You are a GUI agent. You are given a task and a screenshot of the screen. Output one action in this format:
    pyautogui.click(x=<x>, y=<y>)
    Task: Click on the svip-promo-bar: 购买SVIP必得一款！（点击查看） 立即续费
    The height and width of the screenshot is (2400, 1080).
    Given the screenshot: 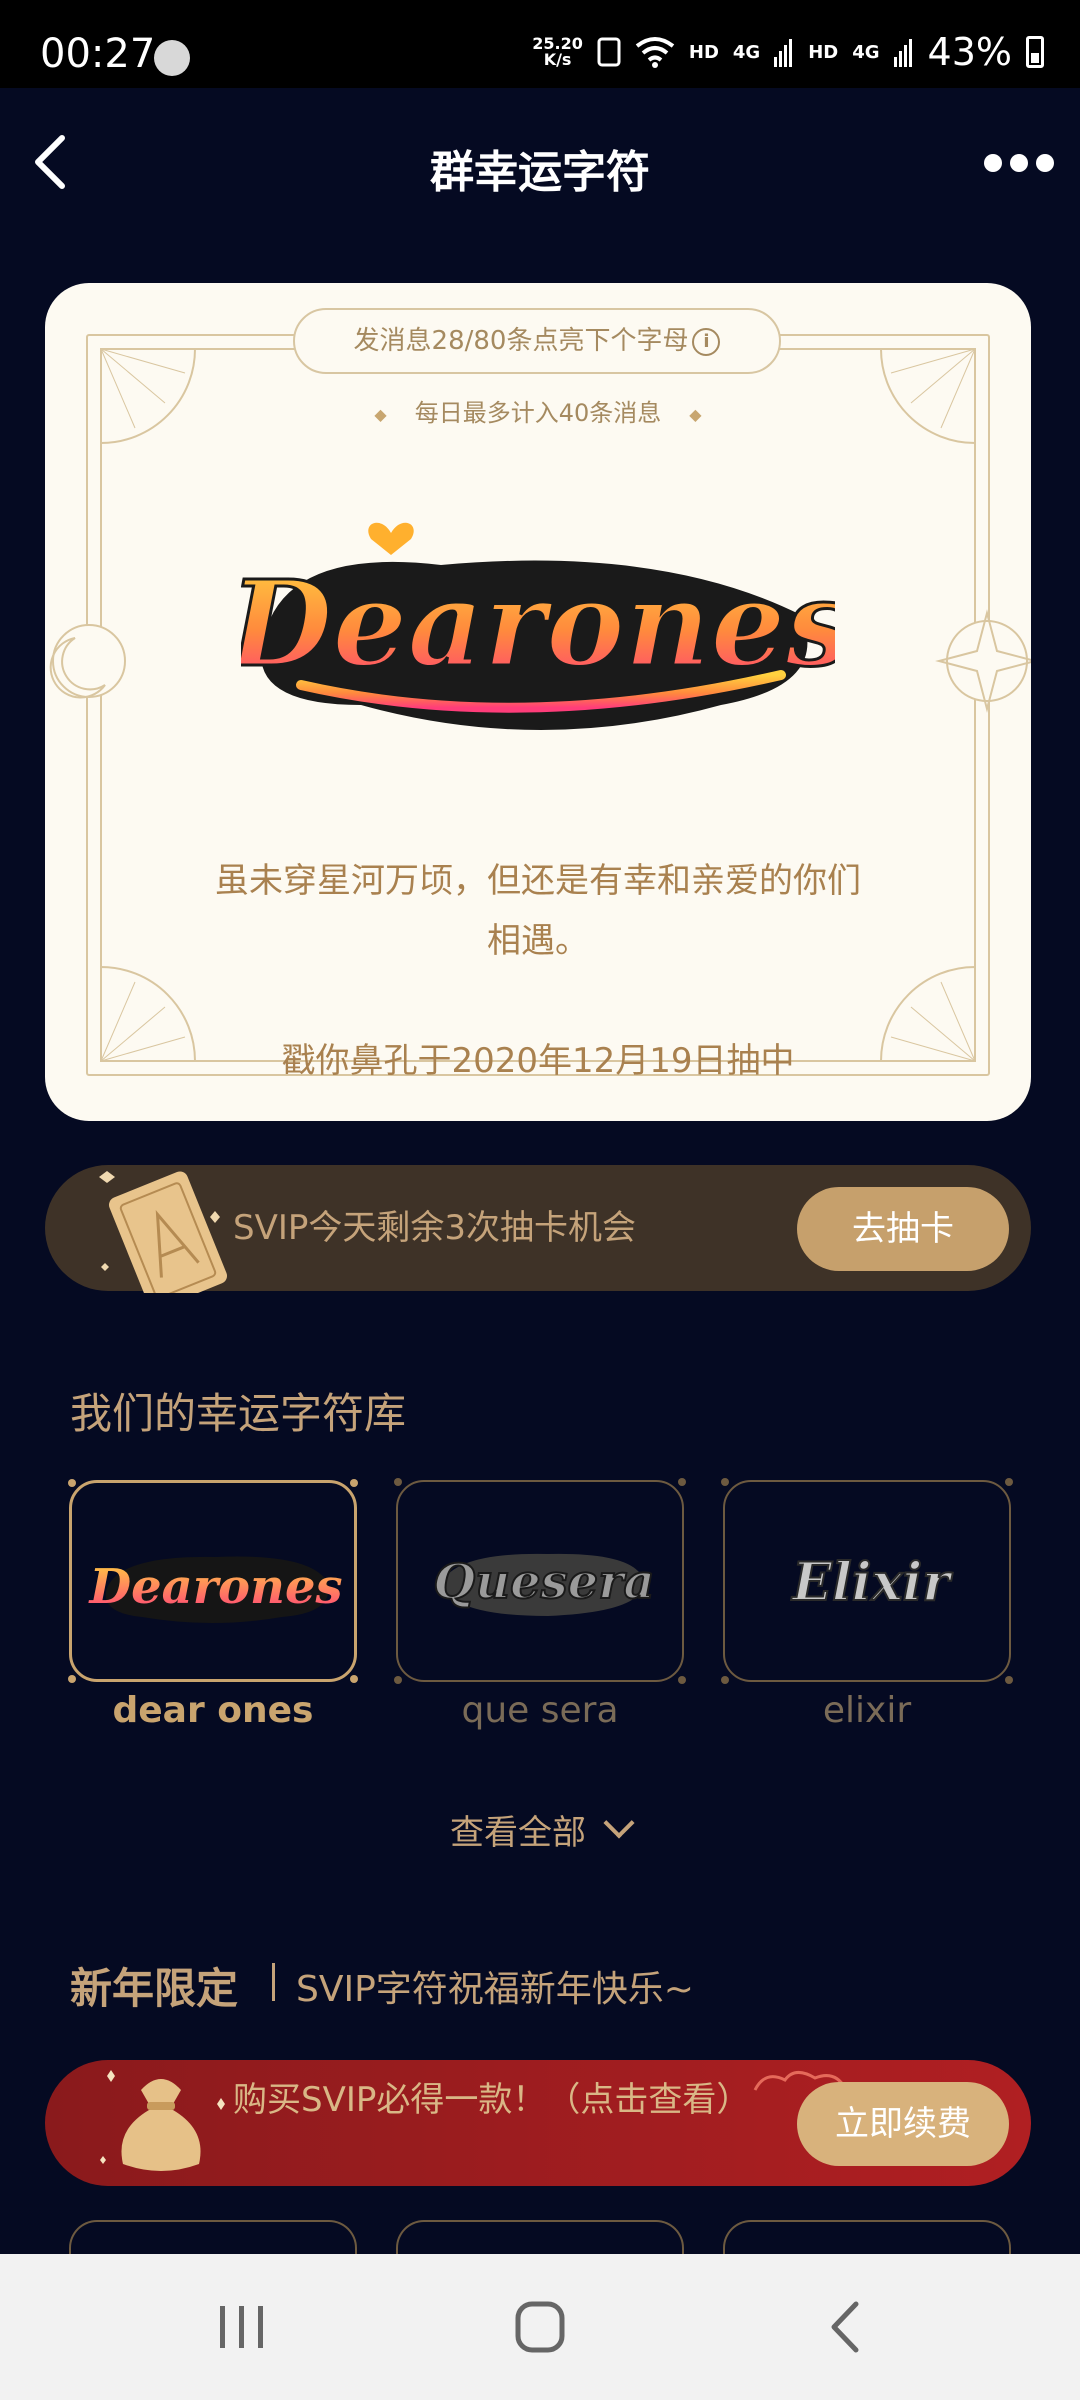 What is the action you would take?
    pyautogui.click(x=538, y=2123)
    